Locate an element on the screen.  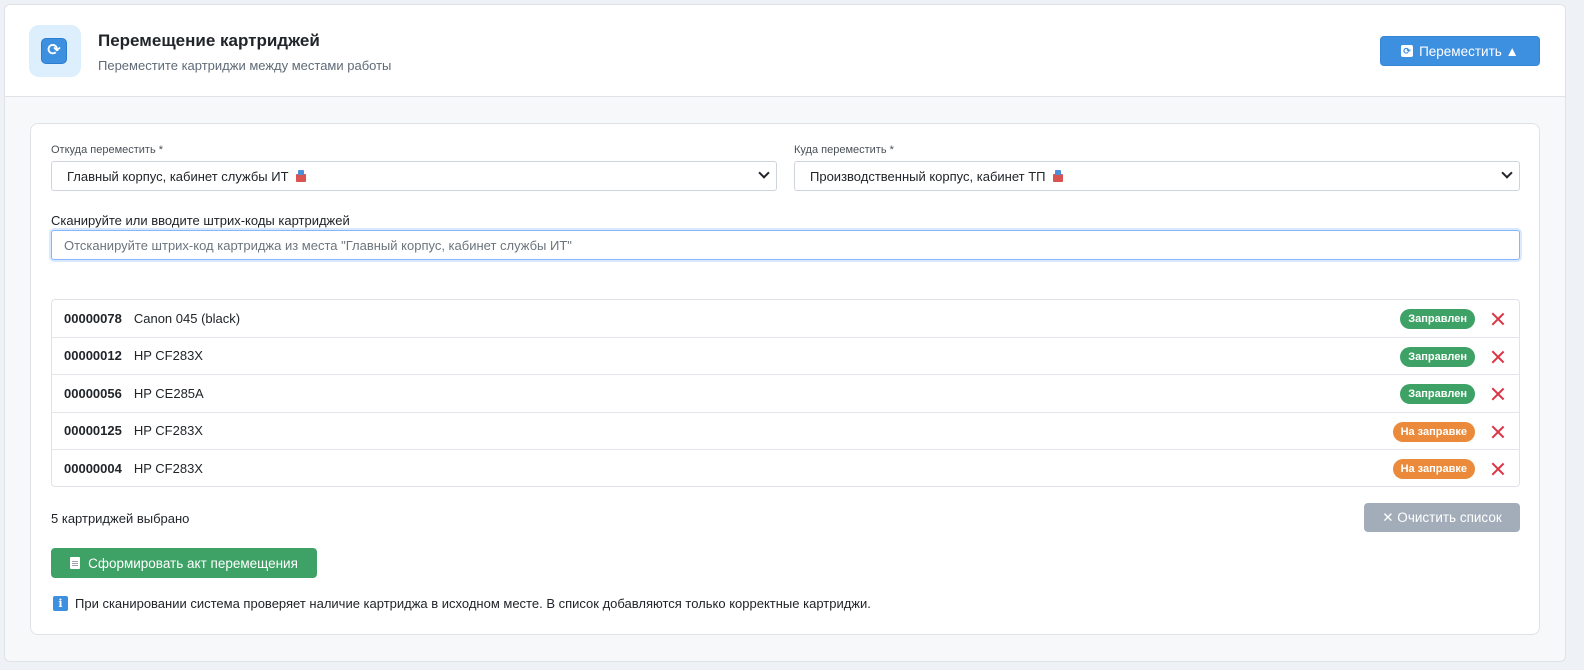
app-icon-container: ⟳ is located at coordinates (55, 51).